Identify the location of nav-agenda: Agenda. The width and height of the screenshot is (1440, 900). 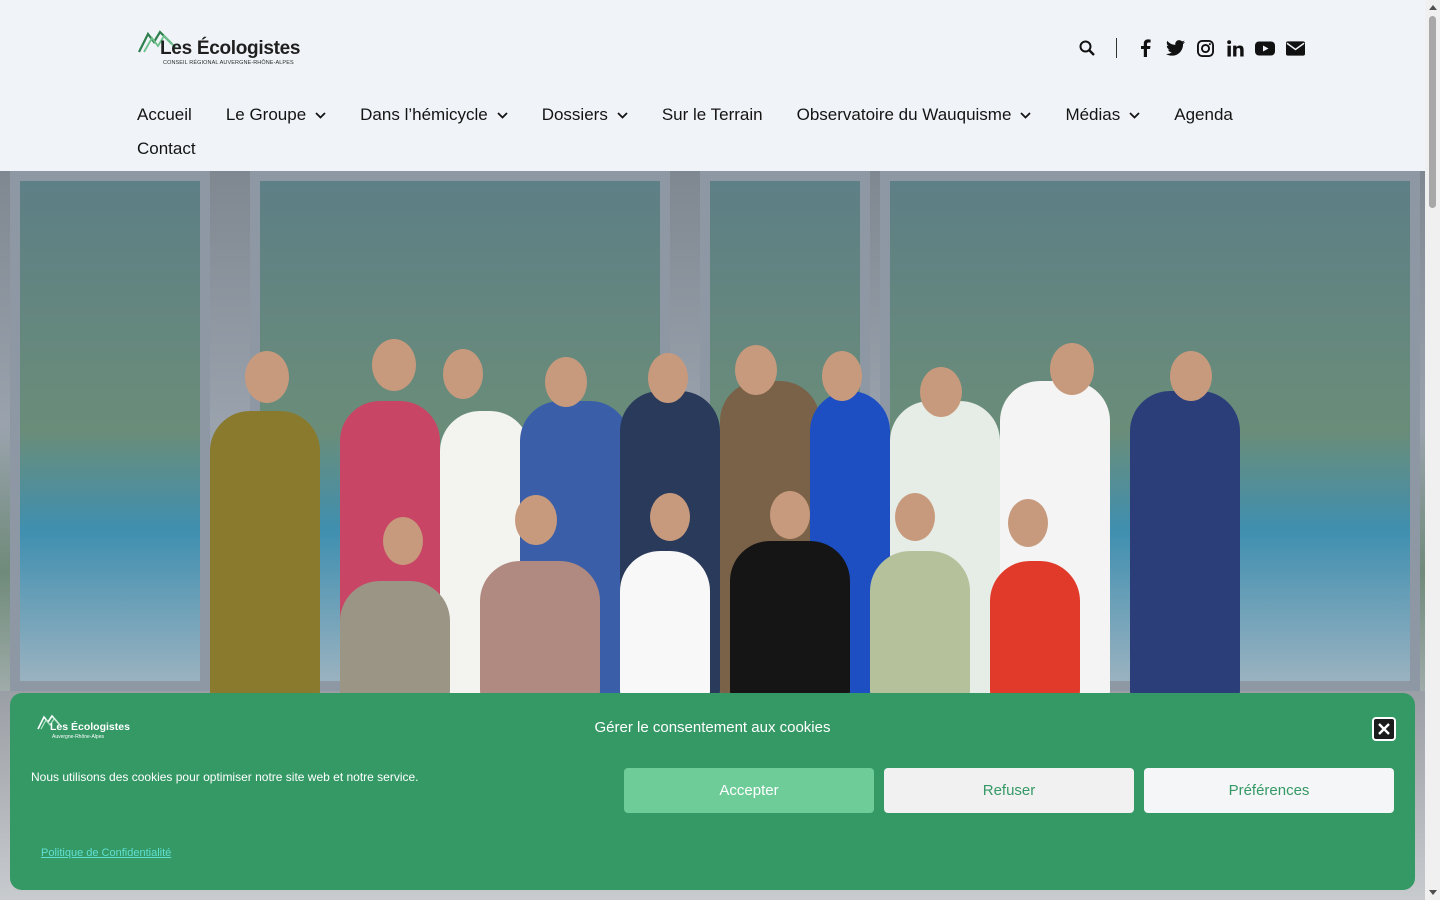
(1203, 115).